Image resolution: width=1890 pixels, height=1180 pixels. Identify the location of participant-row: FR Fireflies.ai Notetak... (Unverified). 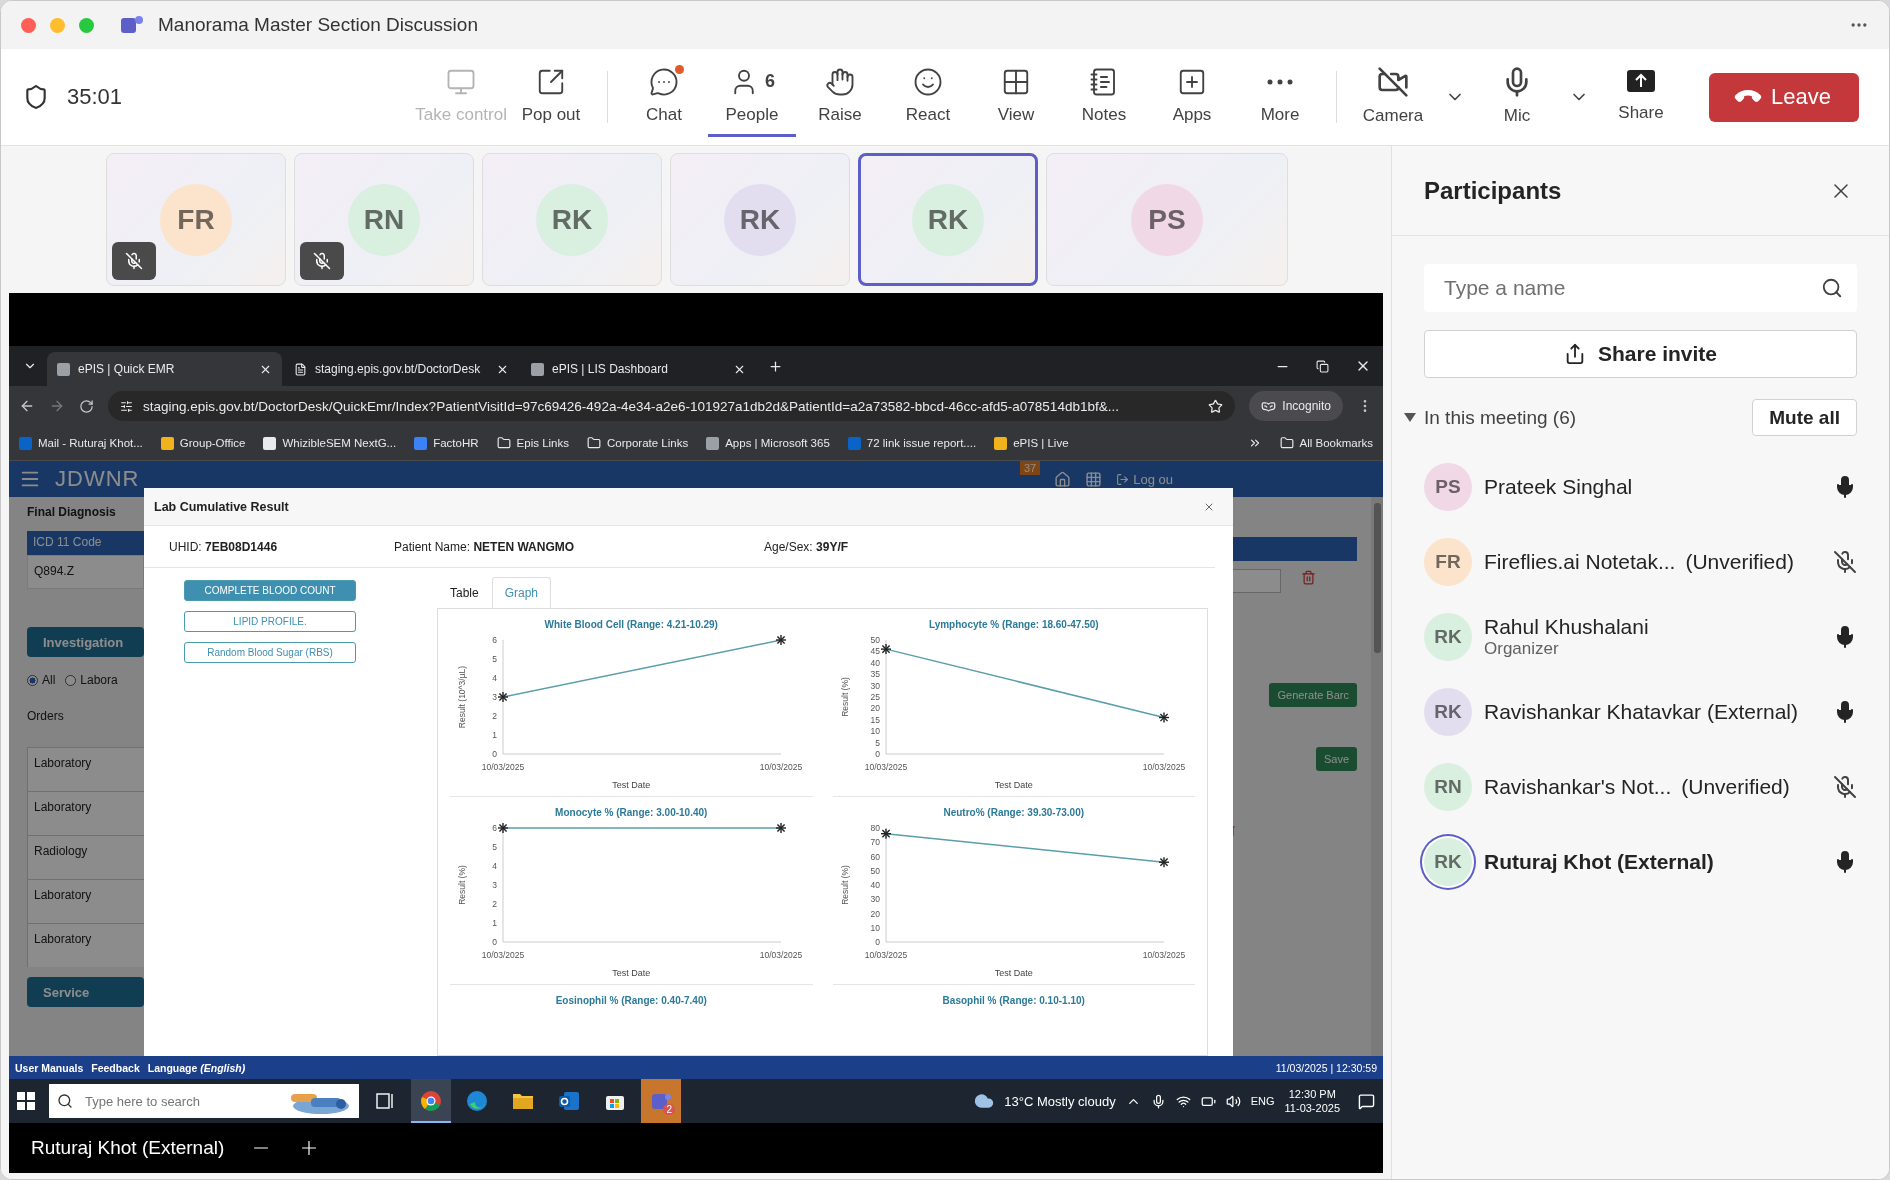
(1640, 561).